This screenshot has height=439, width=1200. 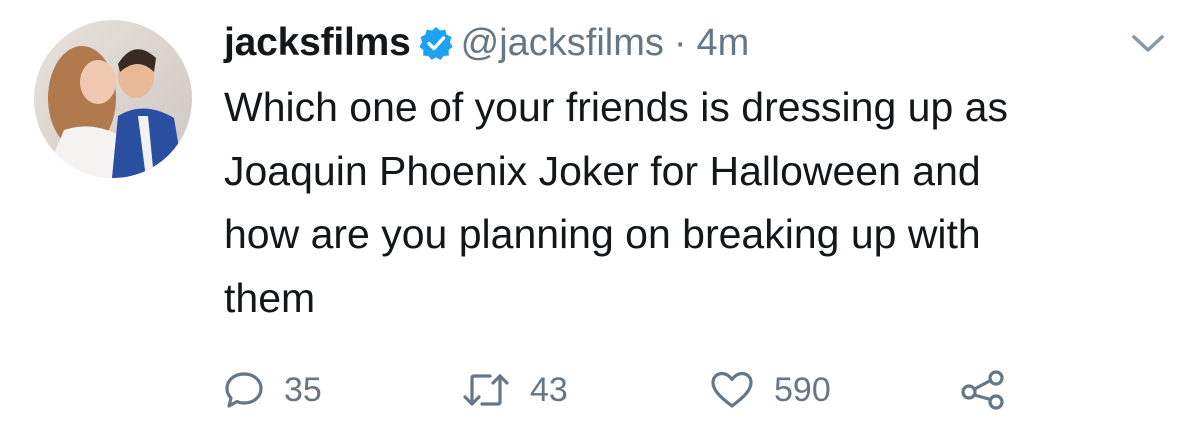 I want to click on avatar-photo, so click(x=113, y=99).